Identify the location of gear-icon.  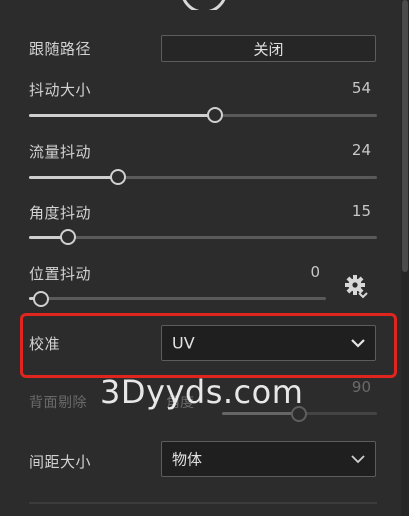
(357, 287).